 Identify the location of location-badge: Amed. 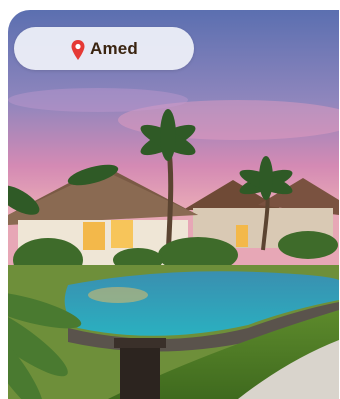
(104, 48).